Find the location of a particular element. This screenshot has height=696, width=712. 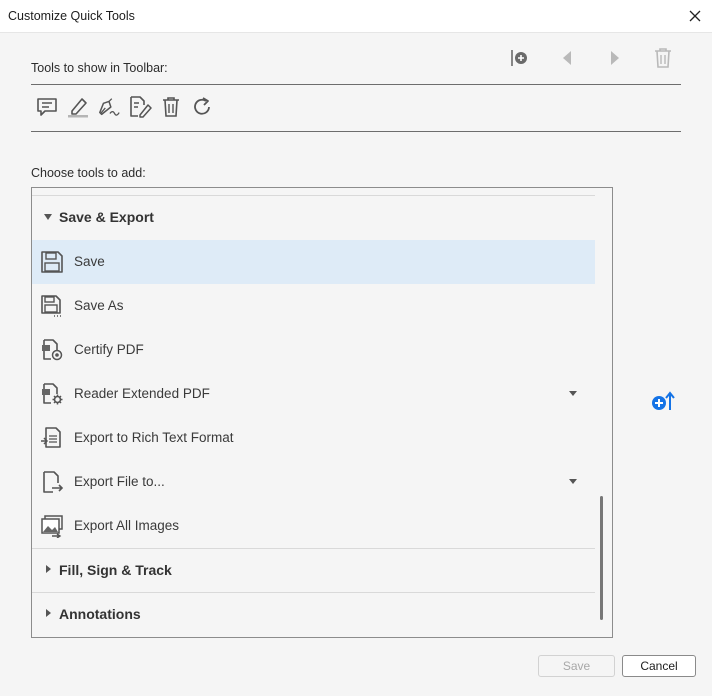

rotate-icon is located at coordinates (202, 106).